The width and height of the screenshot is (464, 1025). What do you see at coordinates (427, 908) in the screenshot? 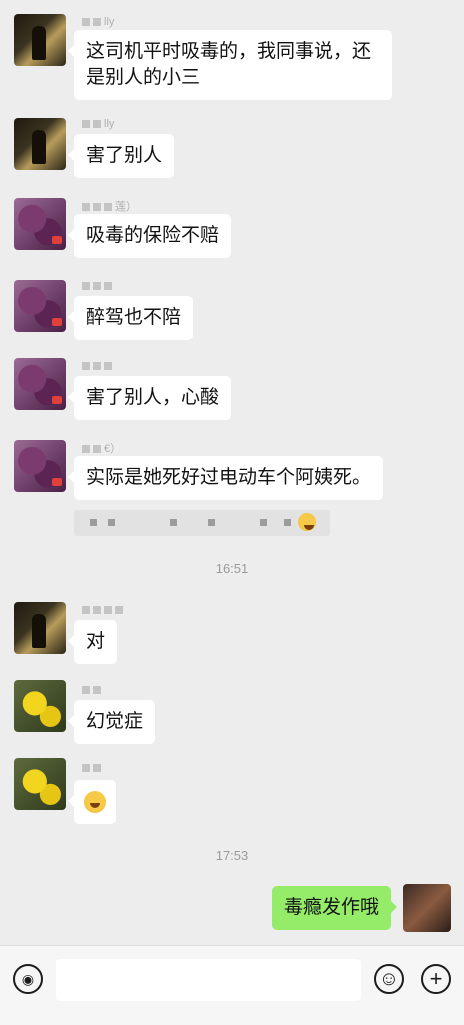
I see `avatar-self` at bounding box center [427, 908].